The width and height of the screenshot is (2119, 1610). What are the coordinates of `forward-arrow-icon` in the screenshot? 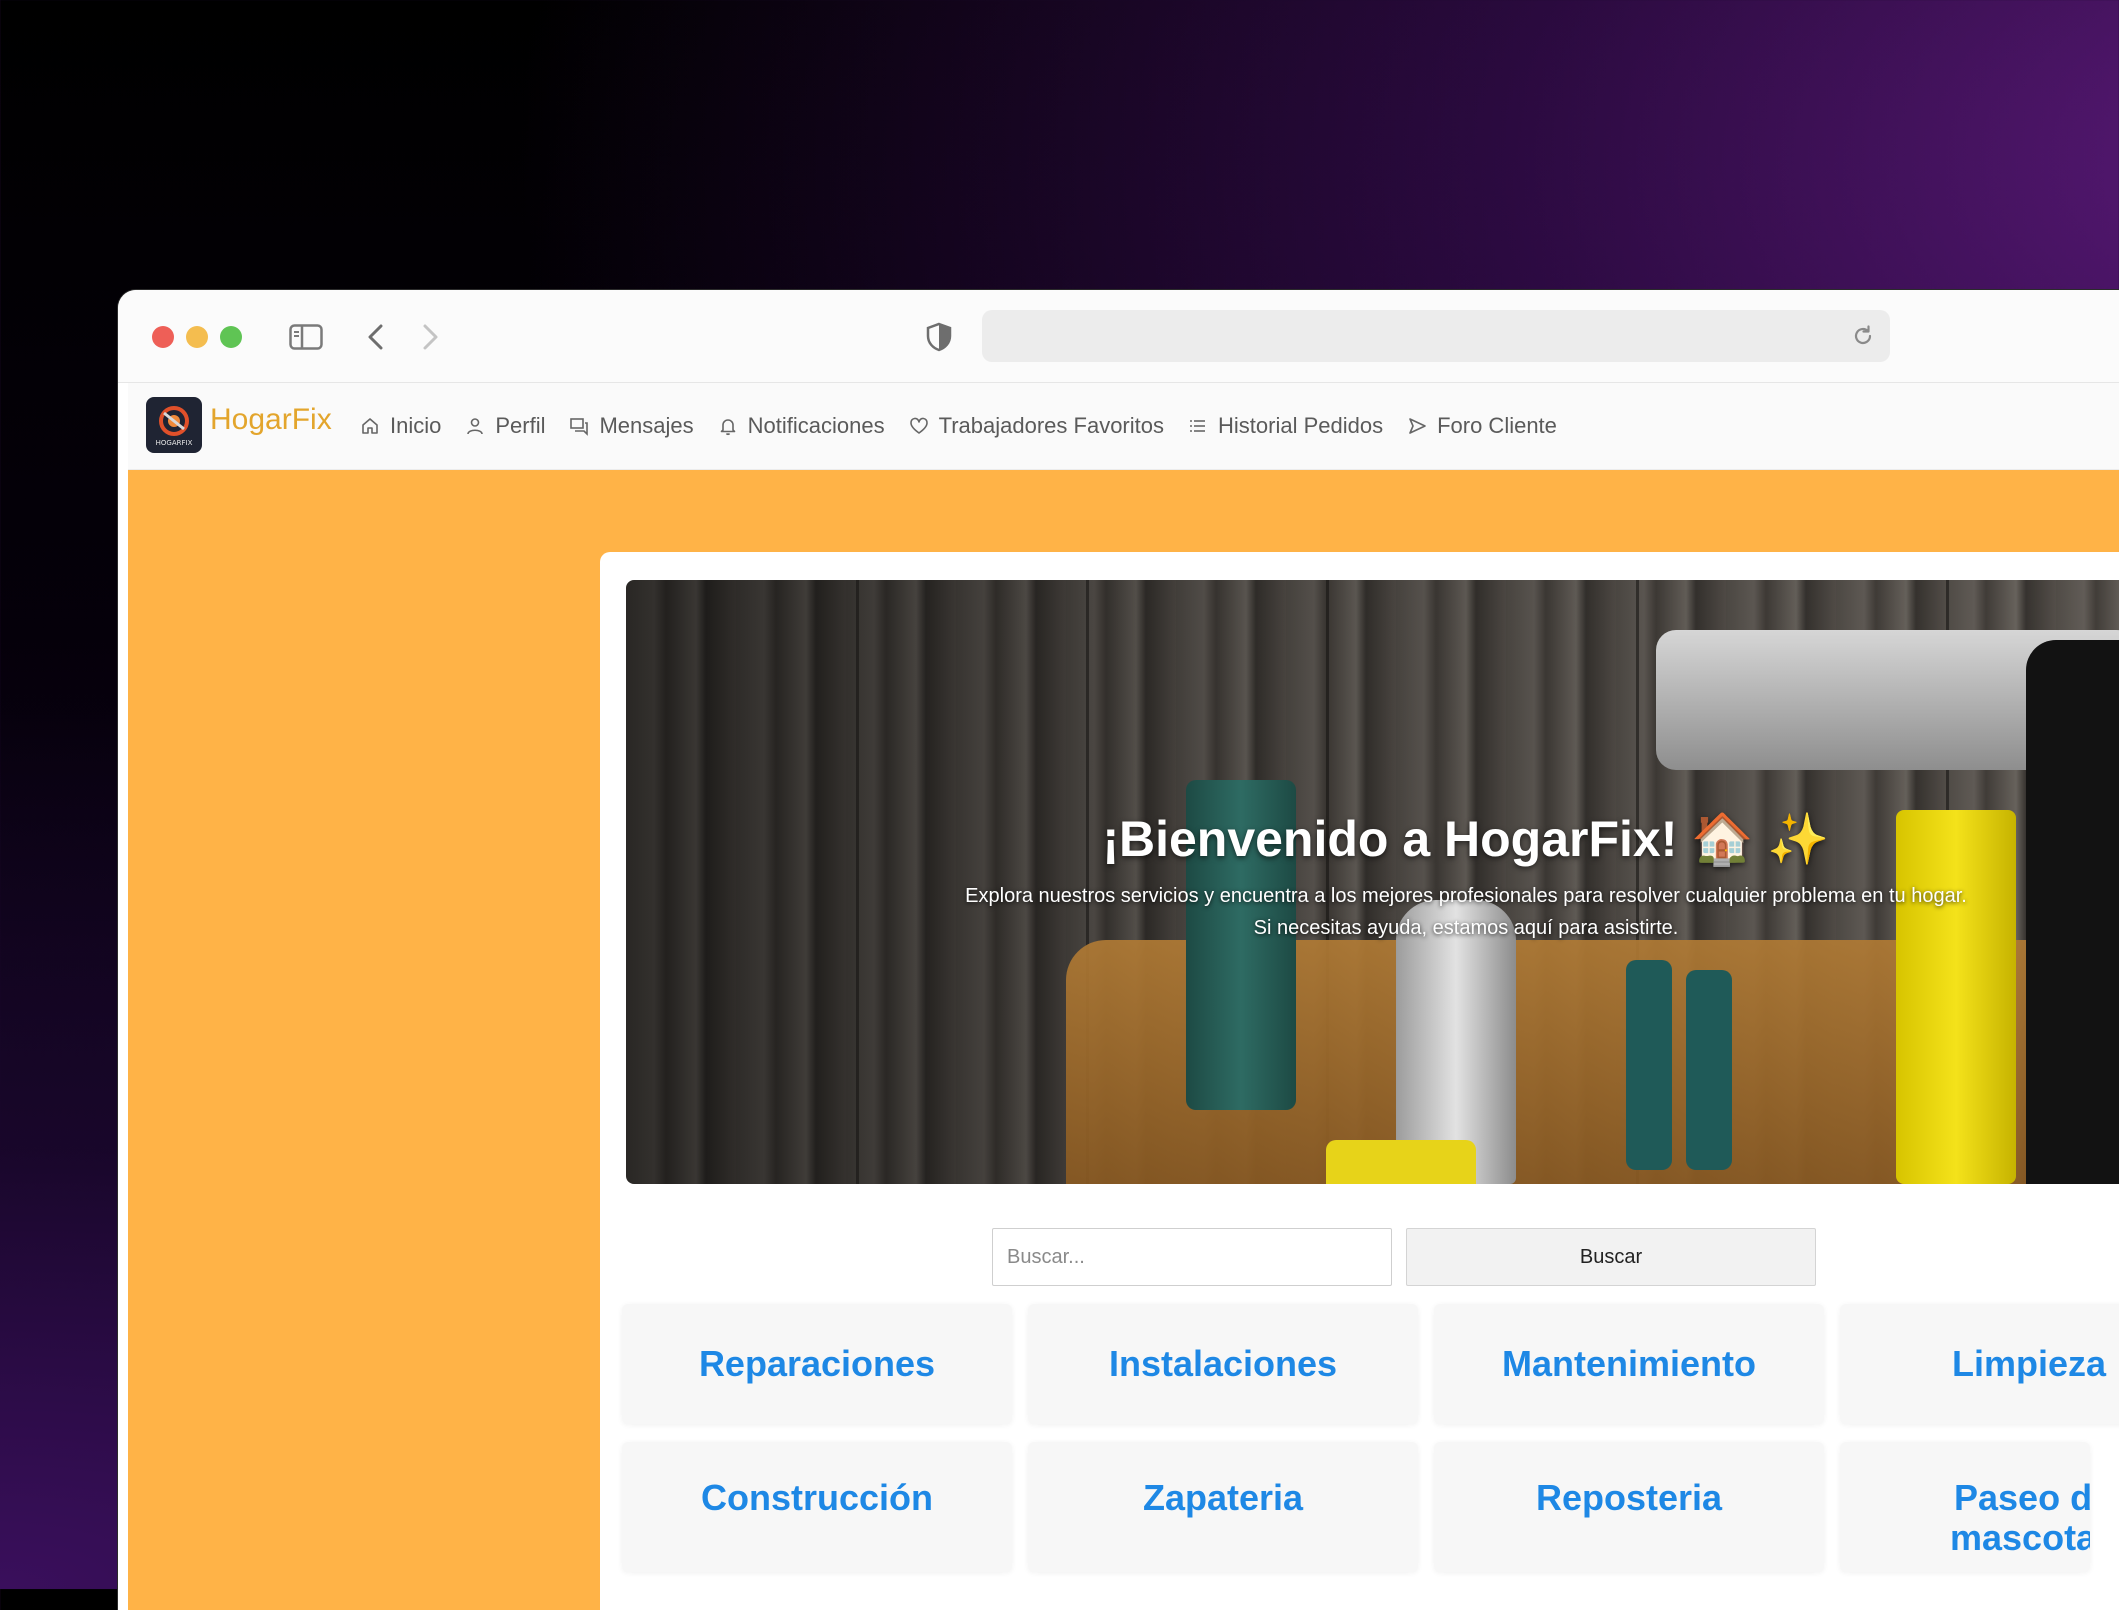 It's located at (431, 337).